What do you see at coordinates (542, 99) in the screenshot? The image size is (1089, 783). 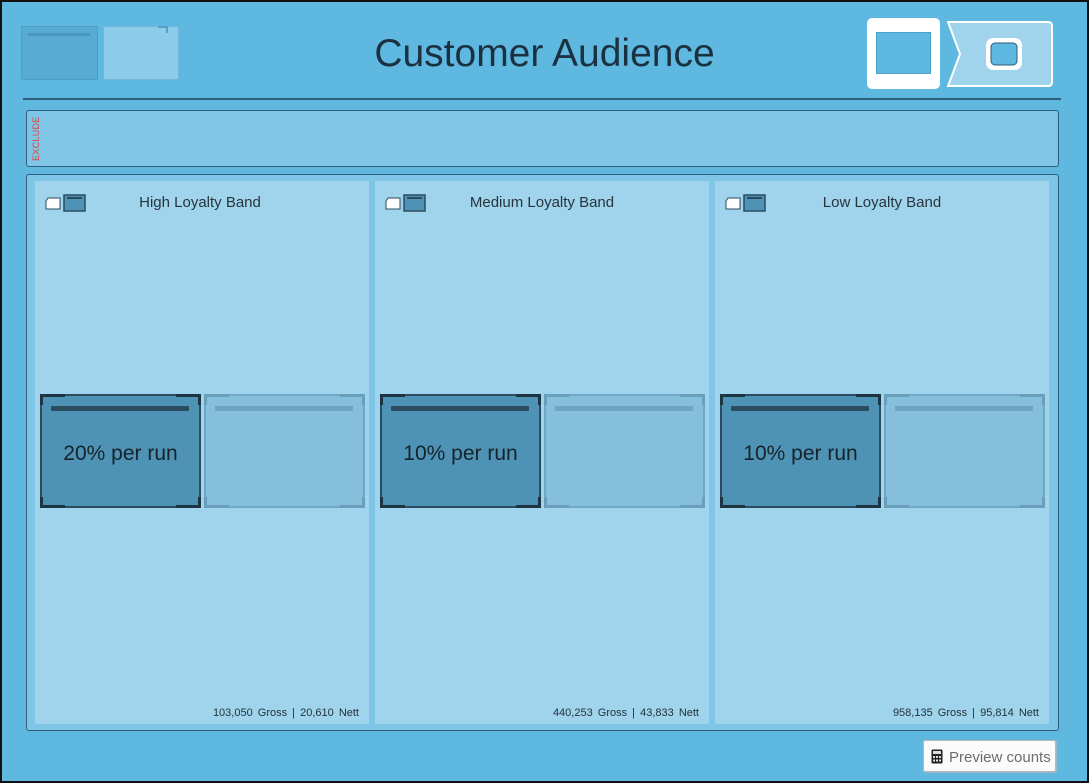 I see `header-divider` at bounding box center [542, 99].